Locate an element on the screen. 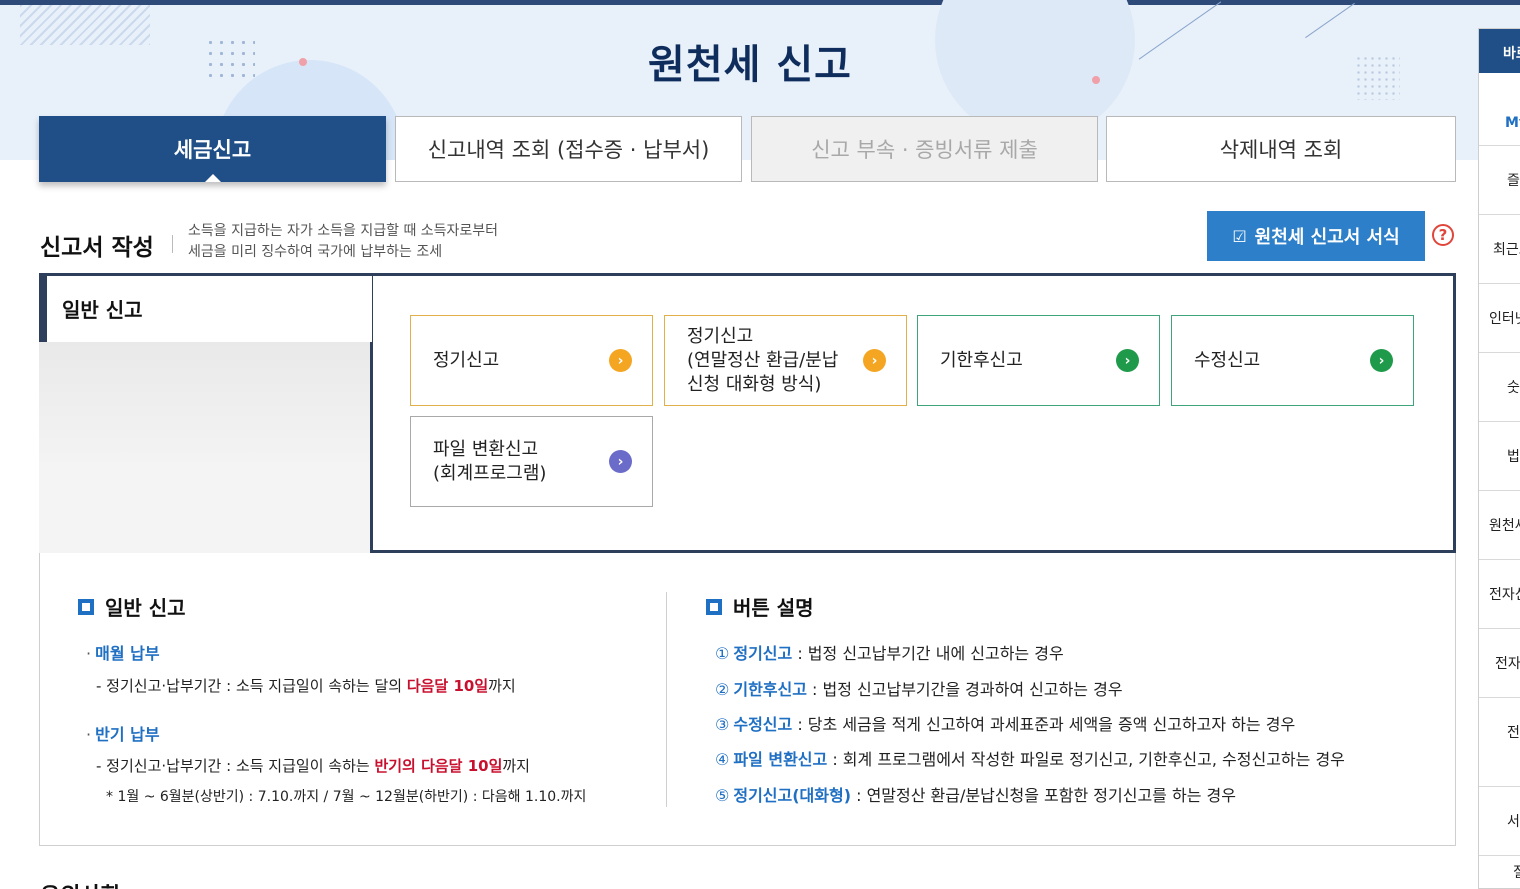 This screenshot has width=1520, height=889. card-label: 기한후신고 is located at coordinates (981, 360).